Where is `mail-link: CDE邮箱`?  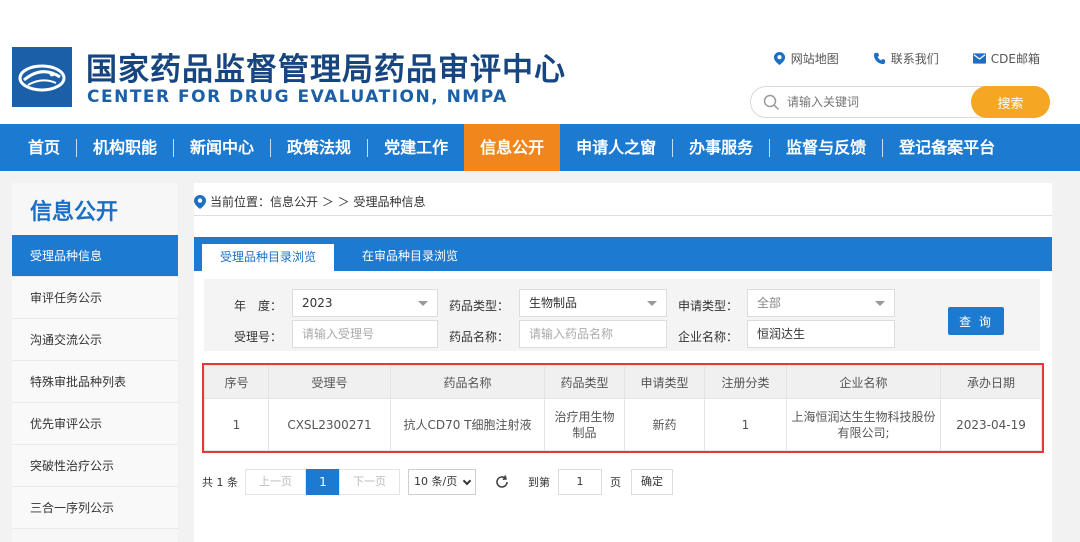
mail-link: CDE邮箱 is located at coordinates (1006, 58).